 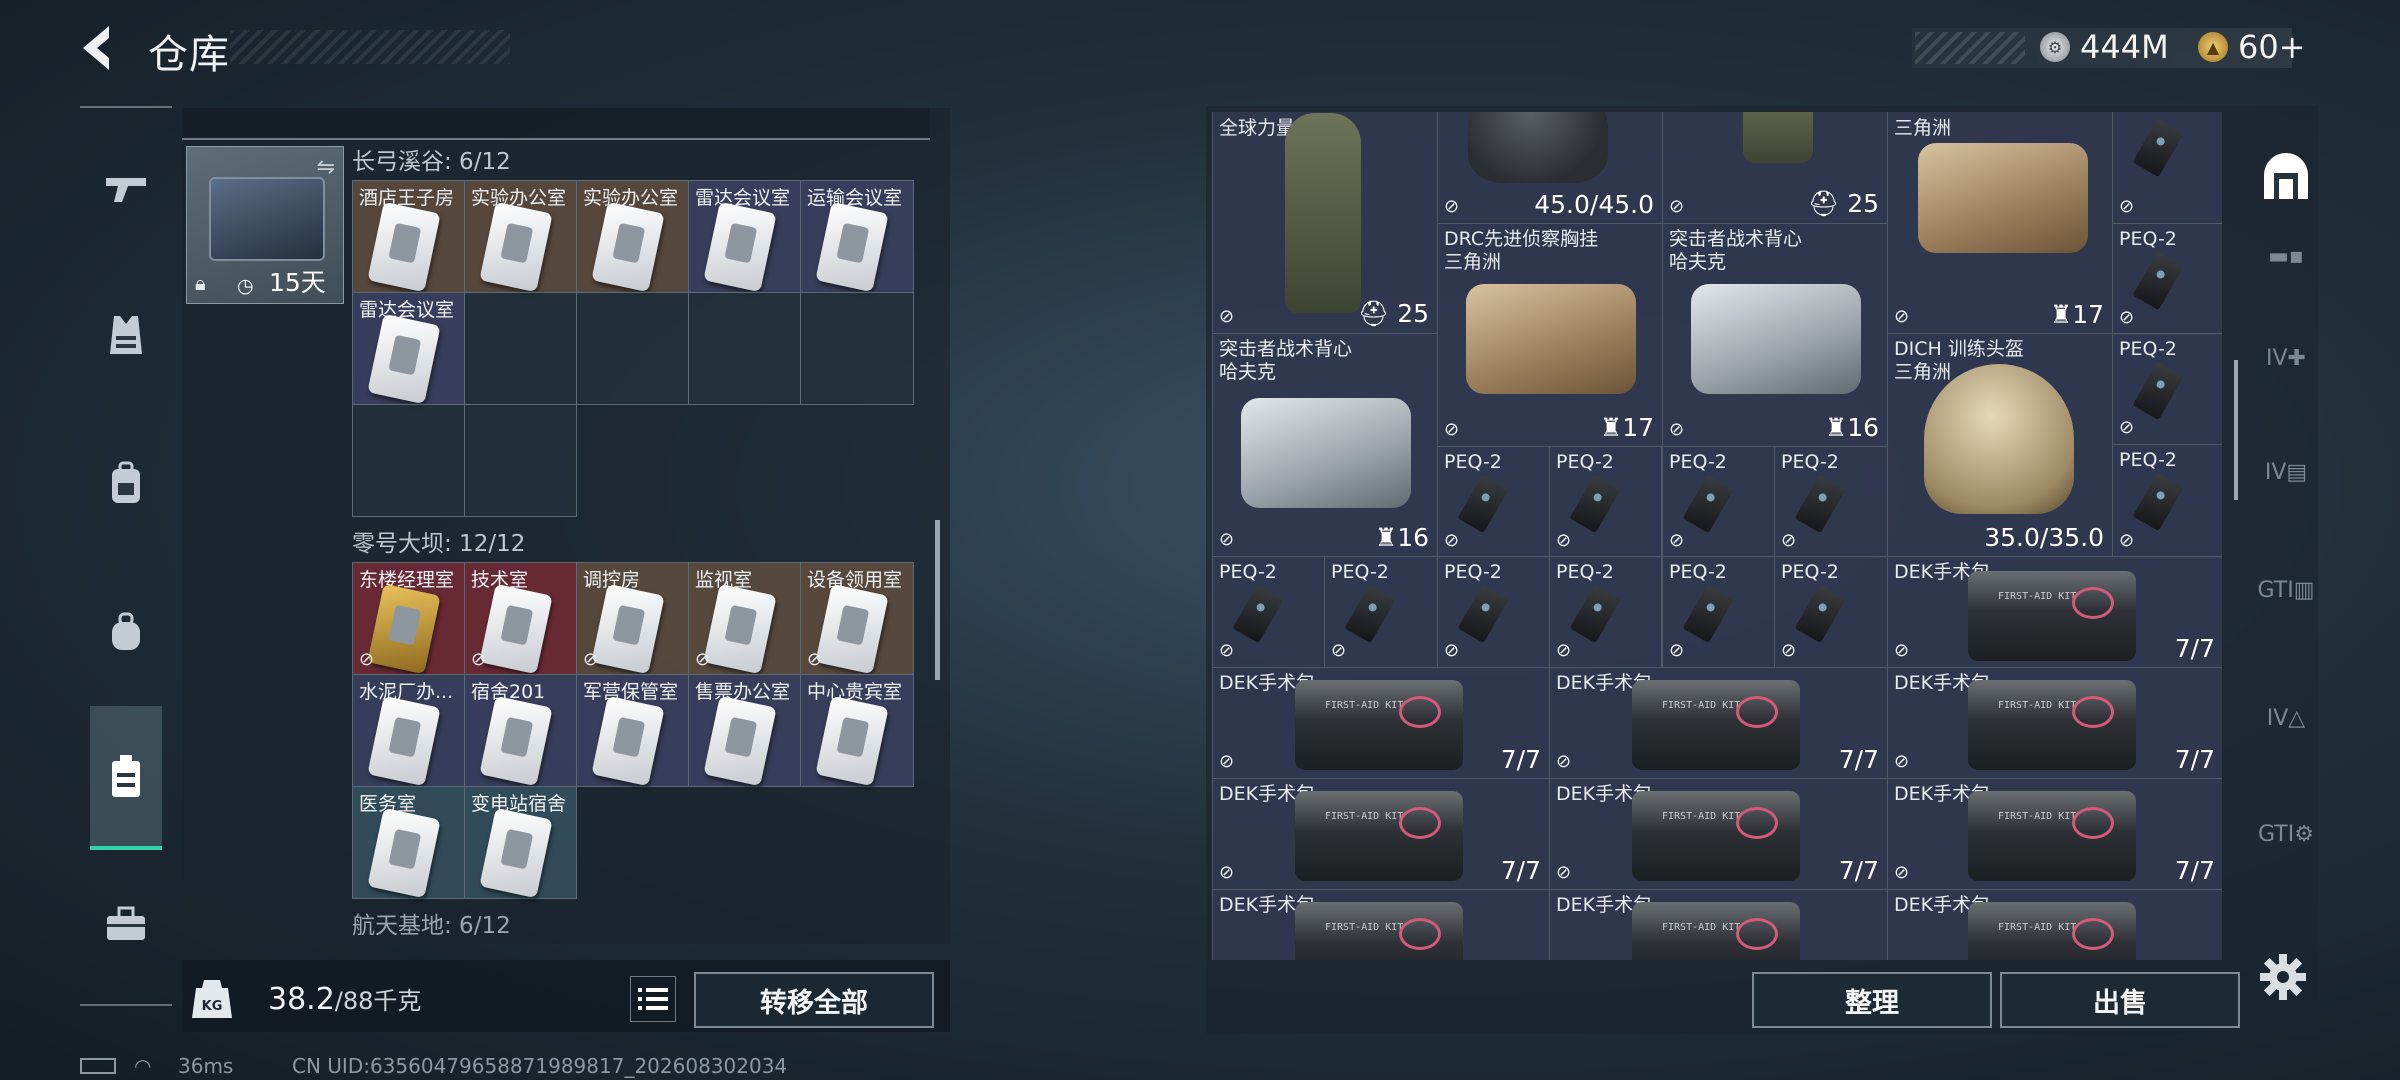 I want to click on changgong-grid: 酒店王子房 实验办公室 实验办公室 雷达会议室 运输会议室 雷达会议室, so click(x=633, y=365).